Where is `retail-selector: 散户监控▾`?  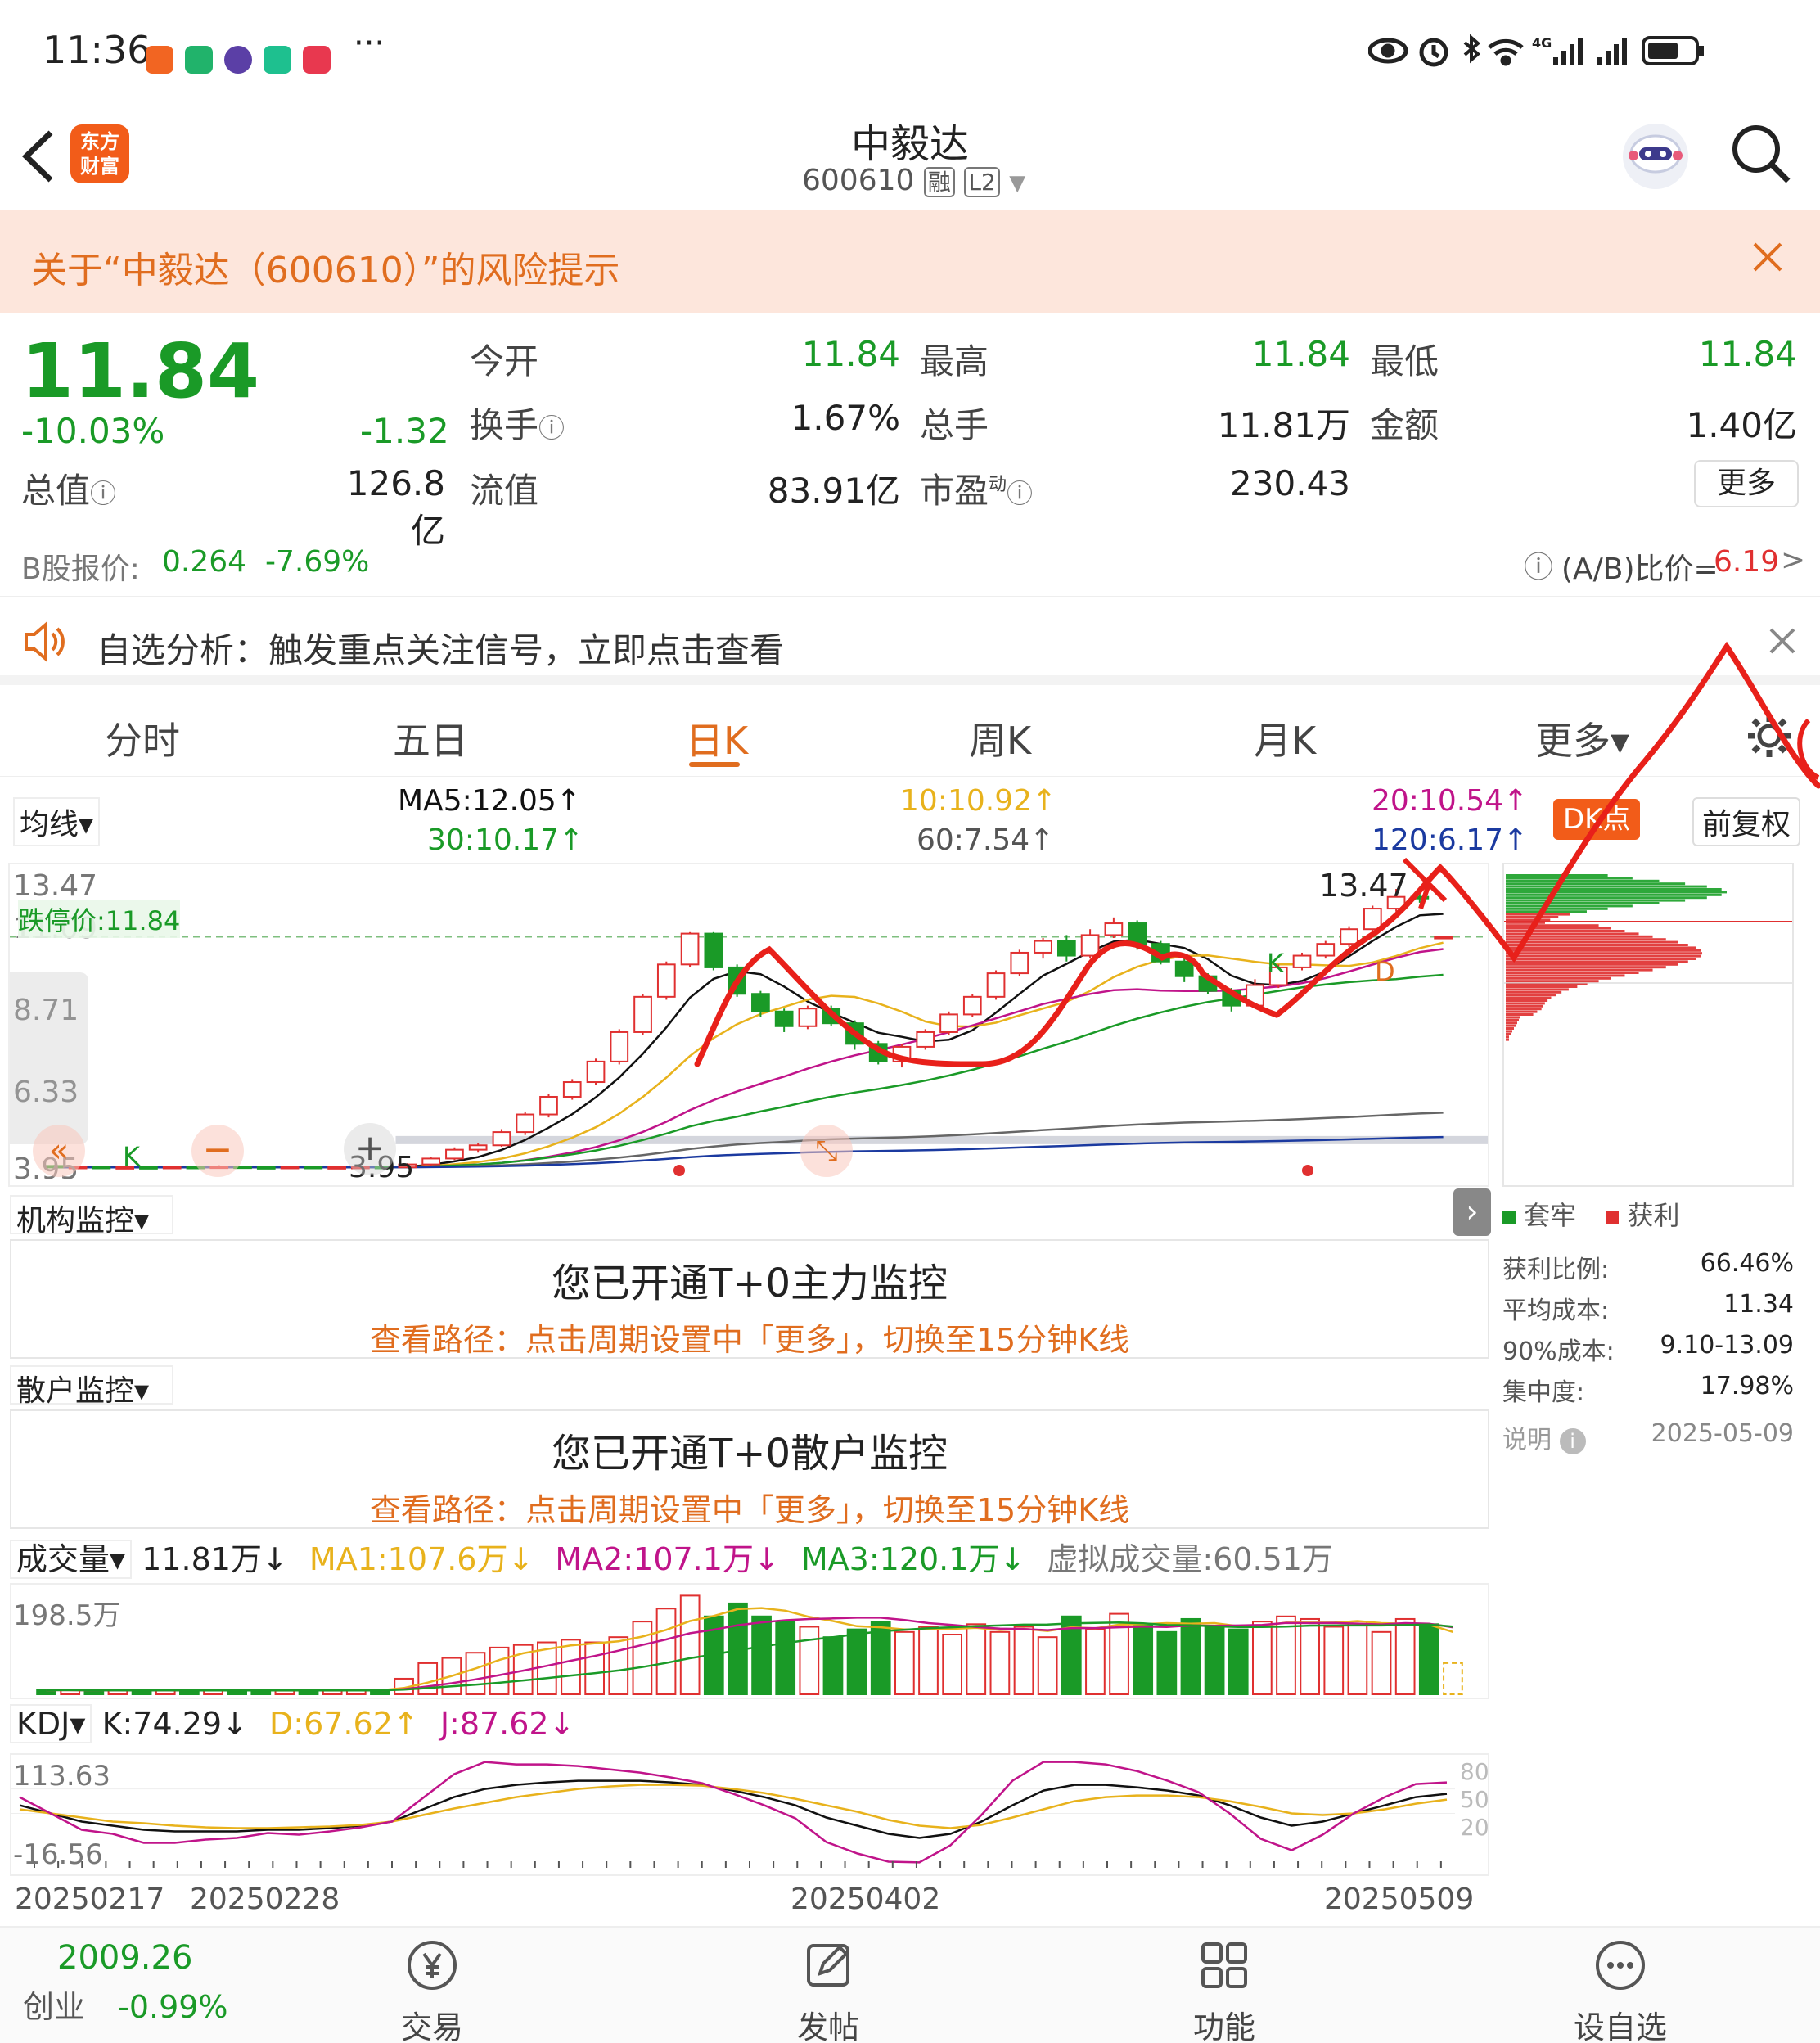 retail-selector: 散户监控▾ is located at coordinates (92, 1386).